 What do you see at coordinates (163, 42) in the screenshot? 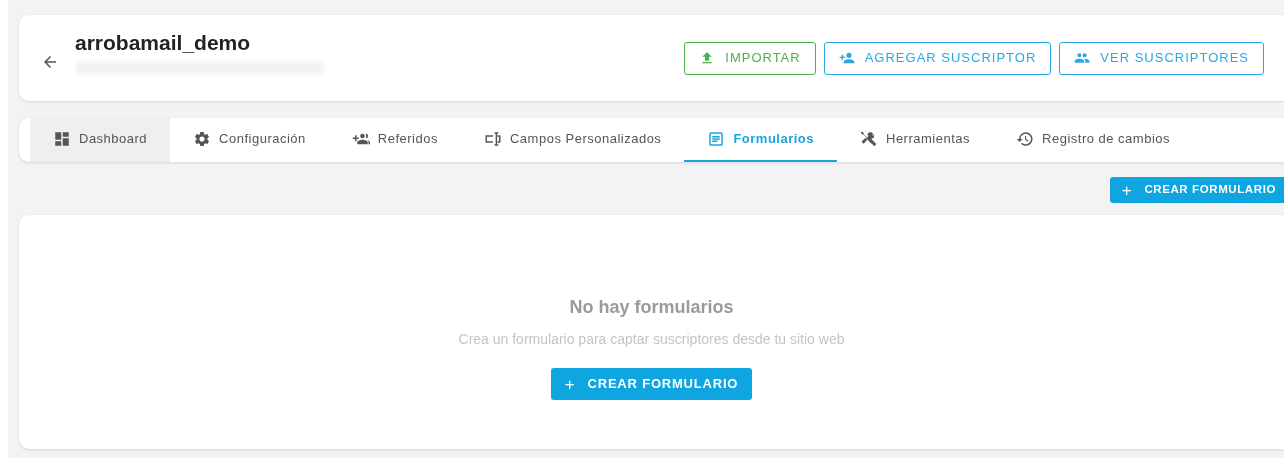
I see `page-title: arrobamail_demo` at bounding box center [163, 42].